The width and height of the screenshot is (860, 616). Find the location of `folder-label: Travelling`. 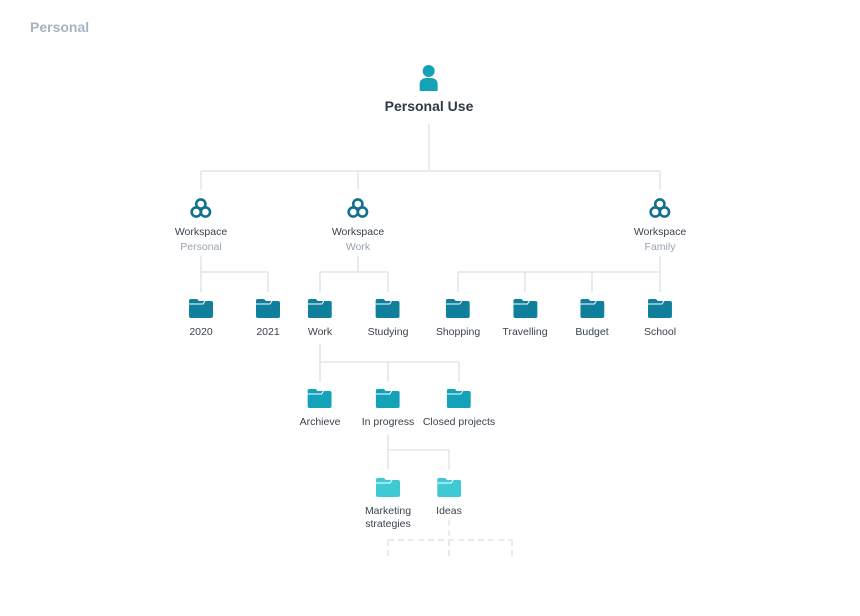

folder-label: Travelling is located at coordinates (525, 332).